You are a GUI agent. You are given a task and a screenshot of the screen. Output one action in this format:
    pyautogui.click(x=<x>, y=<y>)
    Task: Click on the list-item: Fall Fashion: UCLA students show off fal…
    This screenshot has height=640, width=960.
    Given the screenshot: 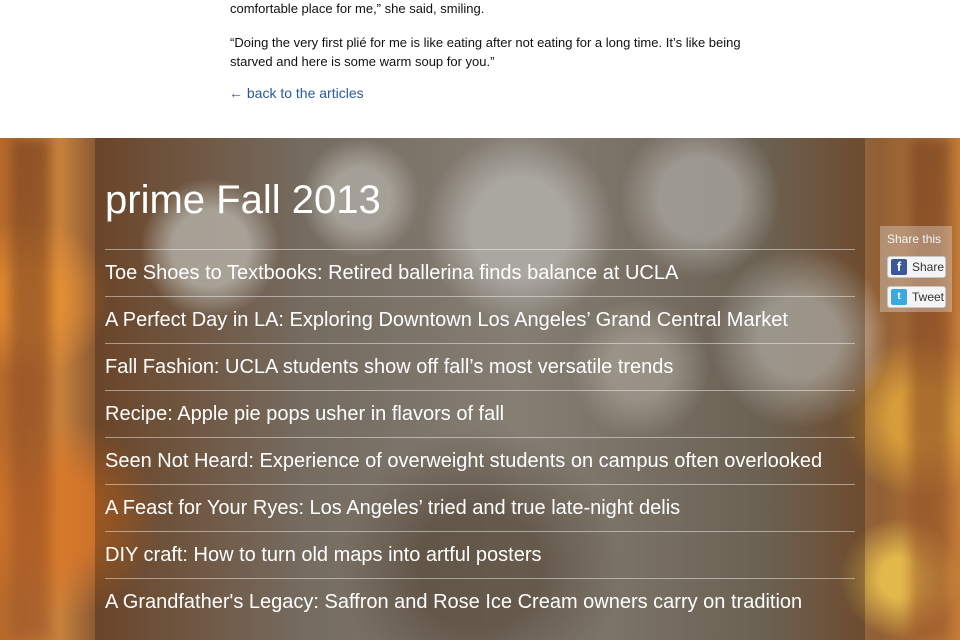 What is the action you would take?
    pyautogui.click(x=480, y=366)
    